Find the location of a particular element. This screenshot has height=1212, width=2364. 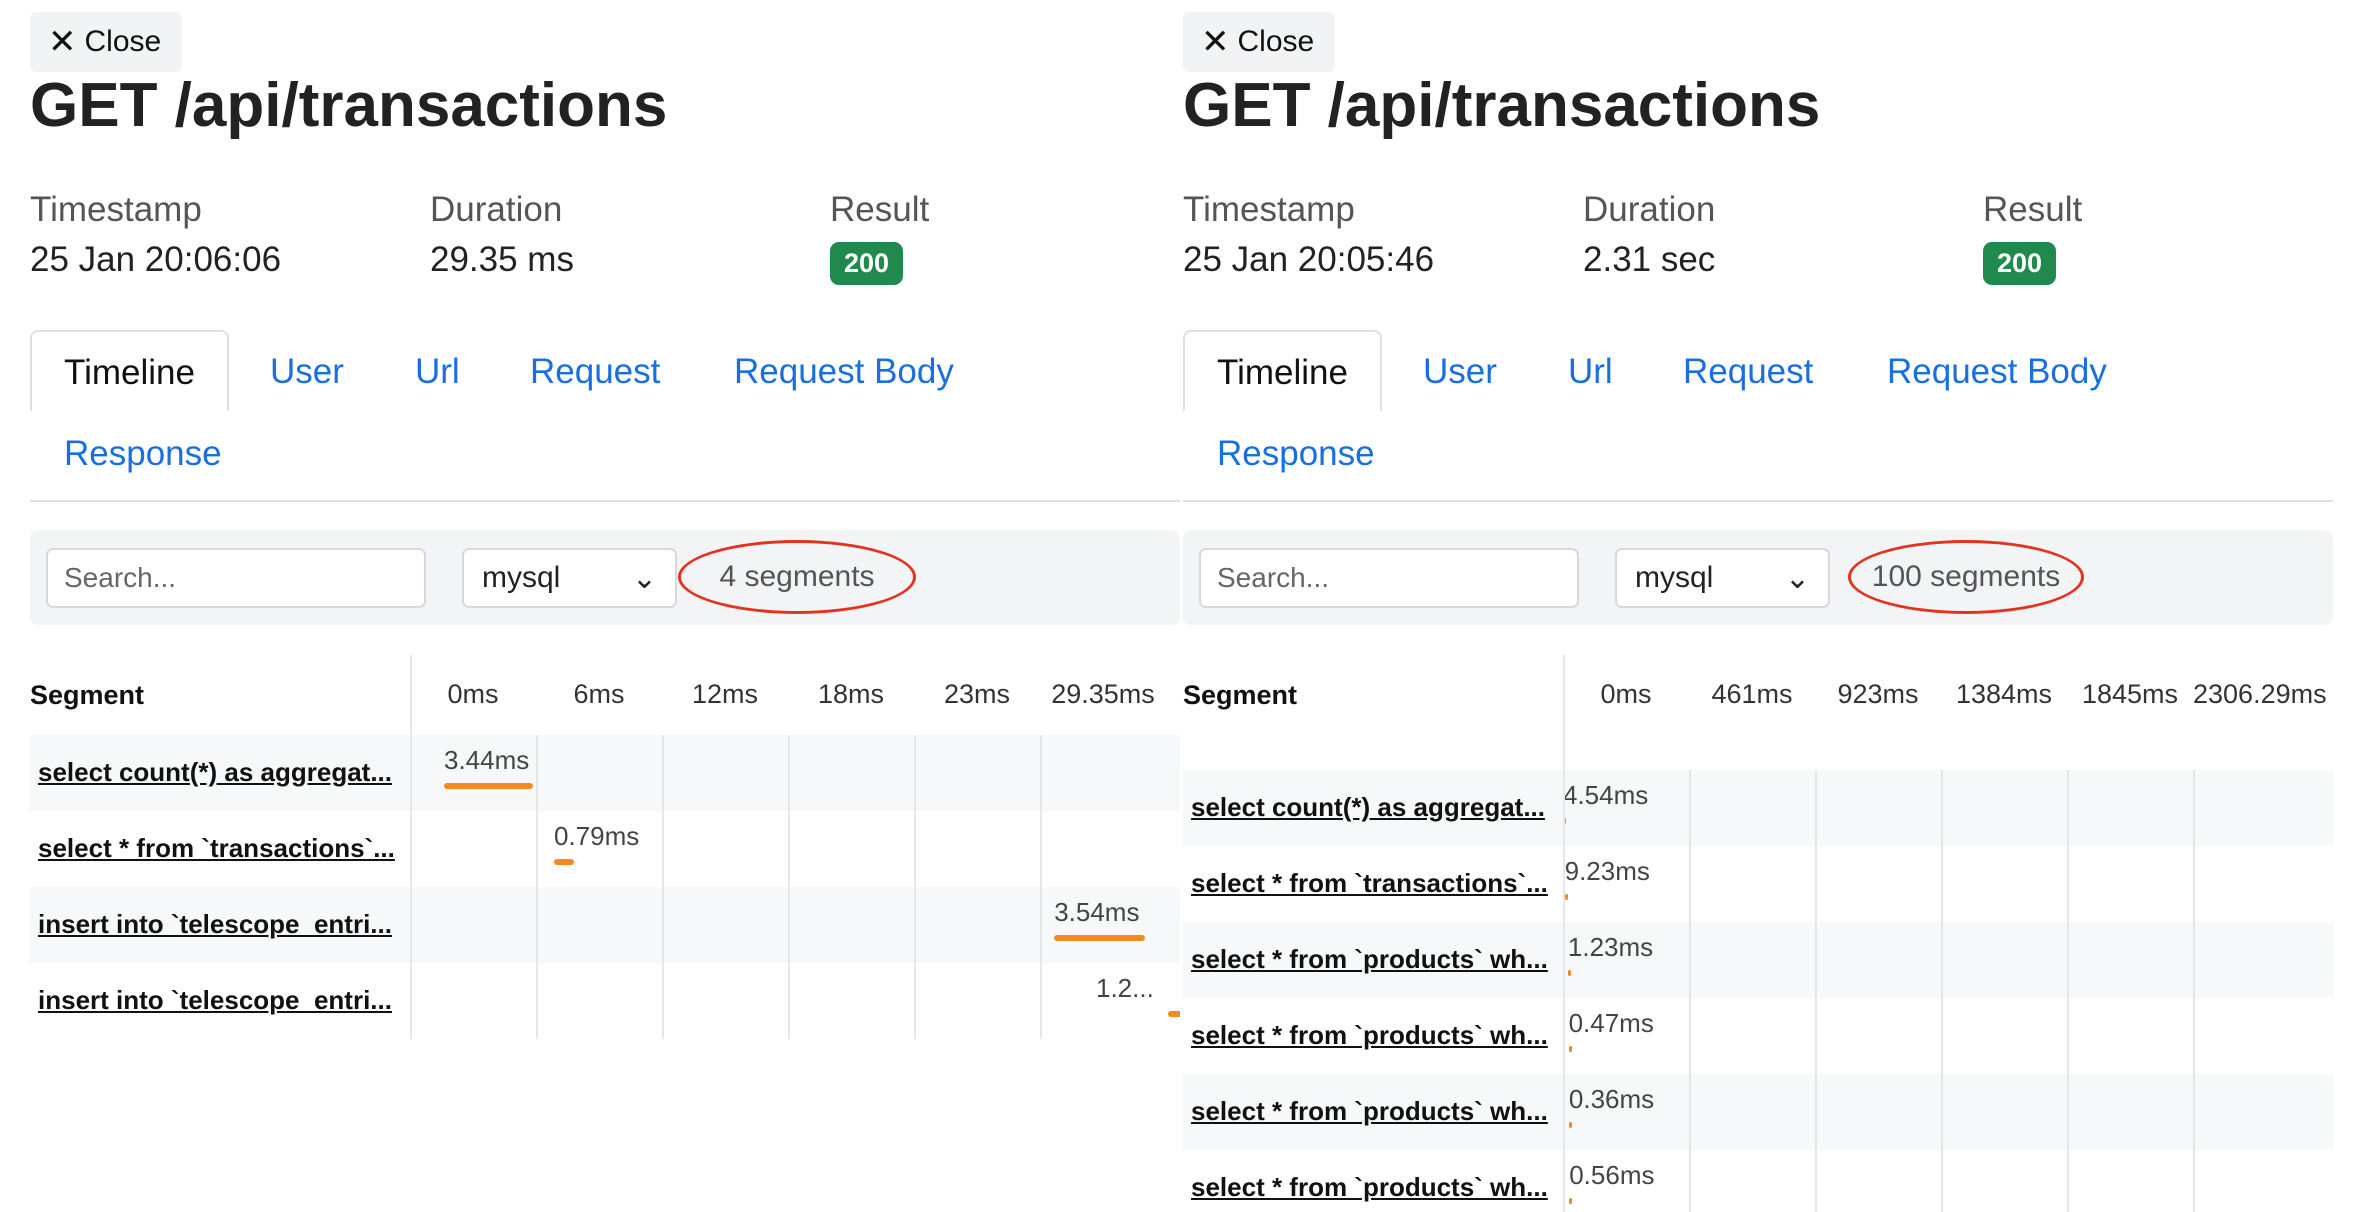

timestamp-block: Timestamp 25 Jan 20:05:46 is located at coordinates (1308, 235).